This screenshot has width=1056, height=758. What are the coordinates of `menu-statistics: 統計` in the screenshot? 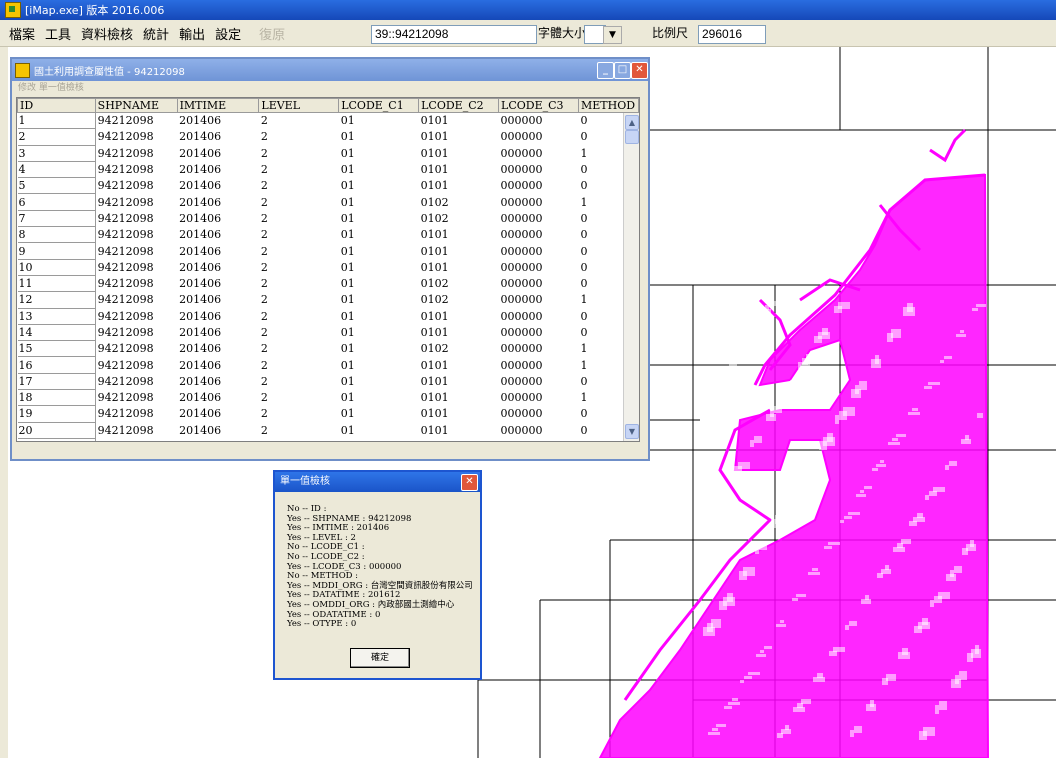 It's located at (156, 33).